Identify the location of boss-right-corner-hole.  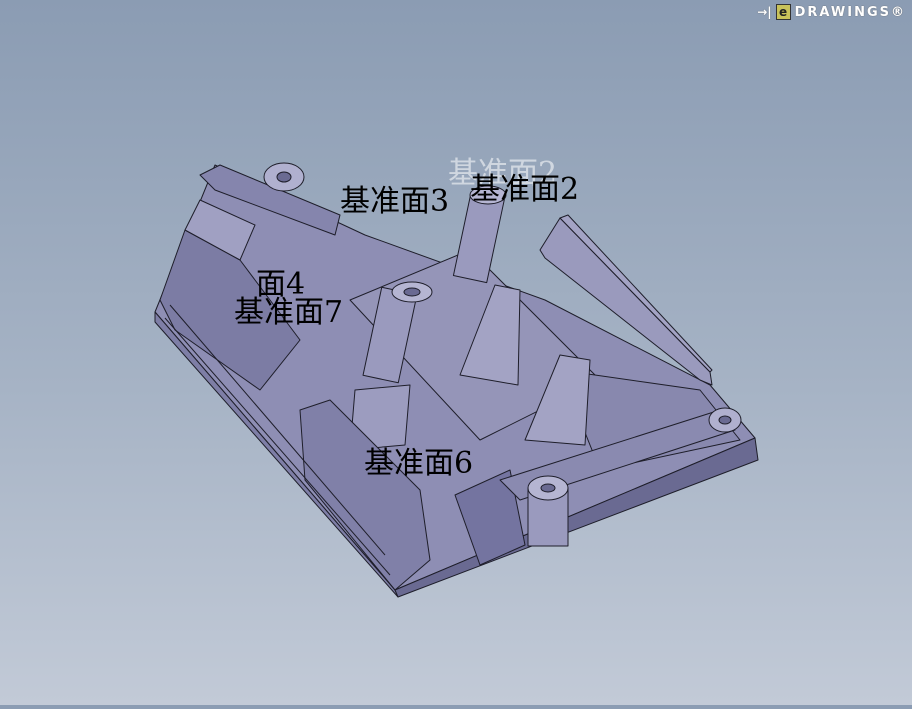
(725, 420).